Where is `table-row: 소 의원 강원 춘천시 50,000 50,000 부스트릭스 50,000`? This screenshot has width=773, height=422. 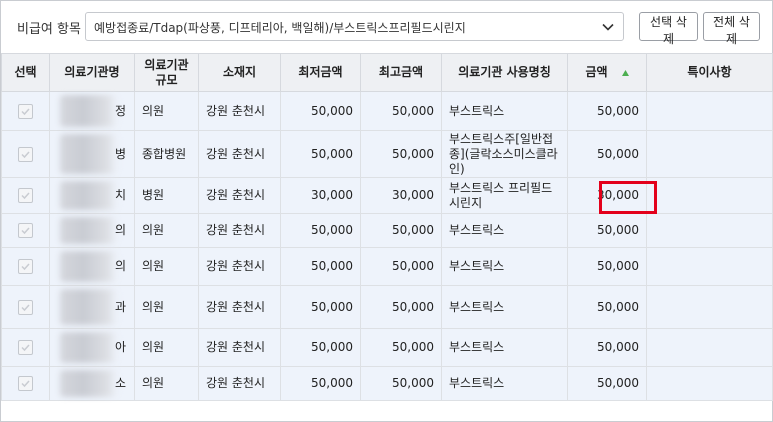
table-row: 소 의원 강원 춘천시 50,000 50,000 부스트릭스 50,000 is located at coordinates (387, 383).